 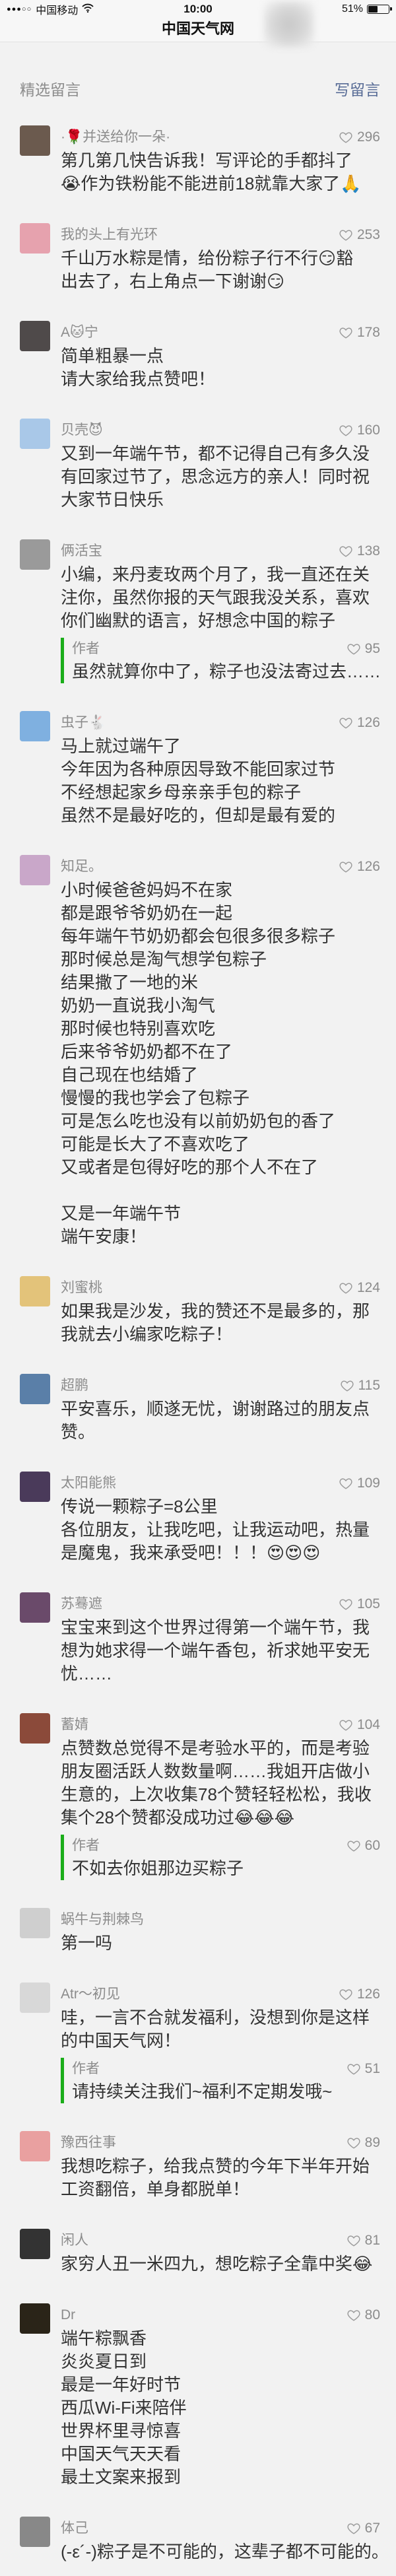 I want to click on comment-author-name: 太阳能熊, so click(x=88, y=1483).